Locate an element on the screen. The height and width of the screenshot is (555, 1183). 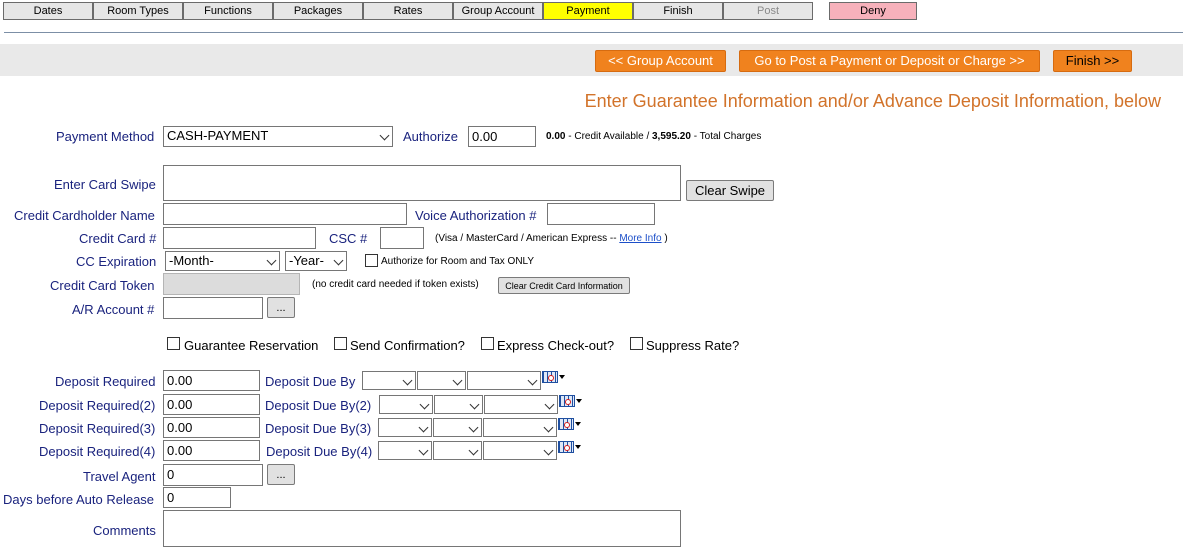
payment-method-label: Payment Method is located at coordinates (105, 136).